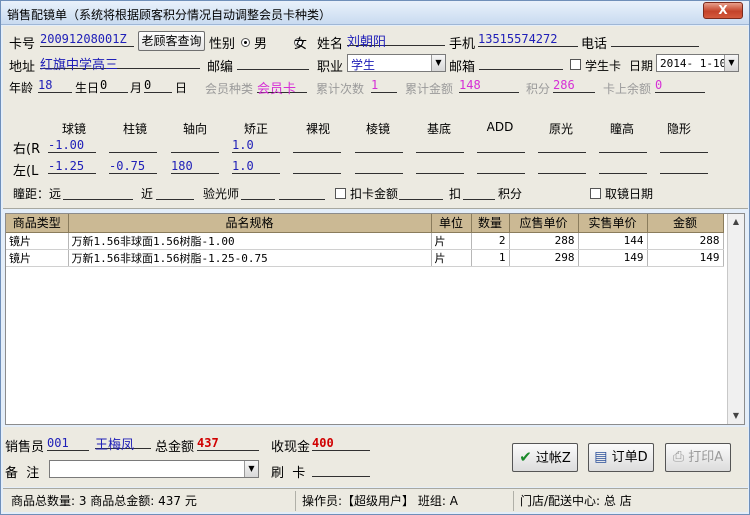 The height and width of the screenshot is (515, 750). Describe the element at coordinates (623, 145) in the screenshot. I see `right-pupil-height` at that location.